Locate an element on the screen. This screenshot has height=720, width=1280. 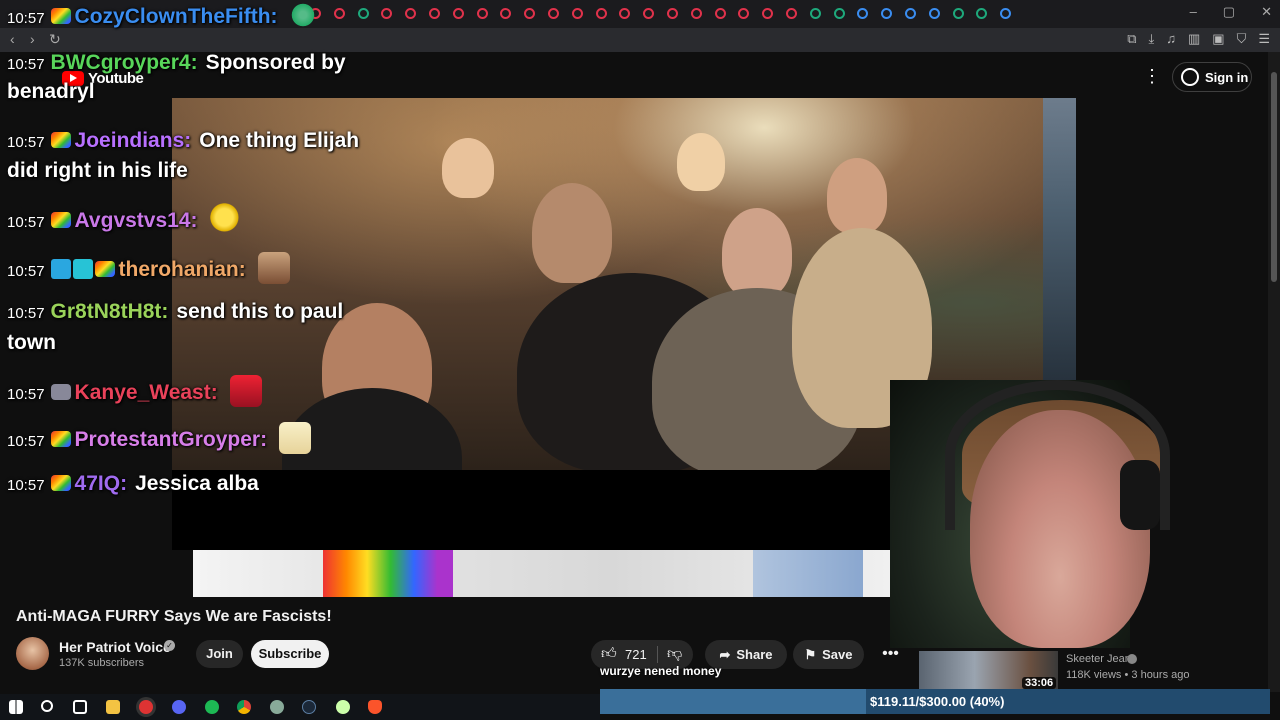
chat-message: 10:57 BWCgroyper4: Sponsored by is located at coordinates (176, 63).